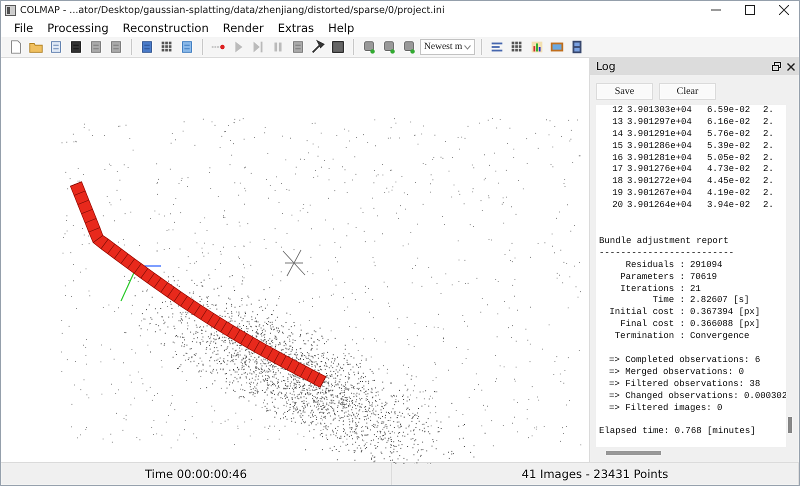 The height and width of the screenshot is (486, 800). Describe the element at coordinates (667, 254) in the screenshot. I see `report-rule: -------------------------` at that location.